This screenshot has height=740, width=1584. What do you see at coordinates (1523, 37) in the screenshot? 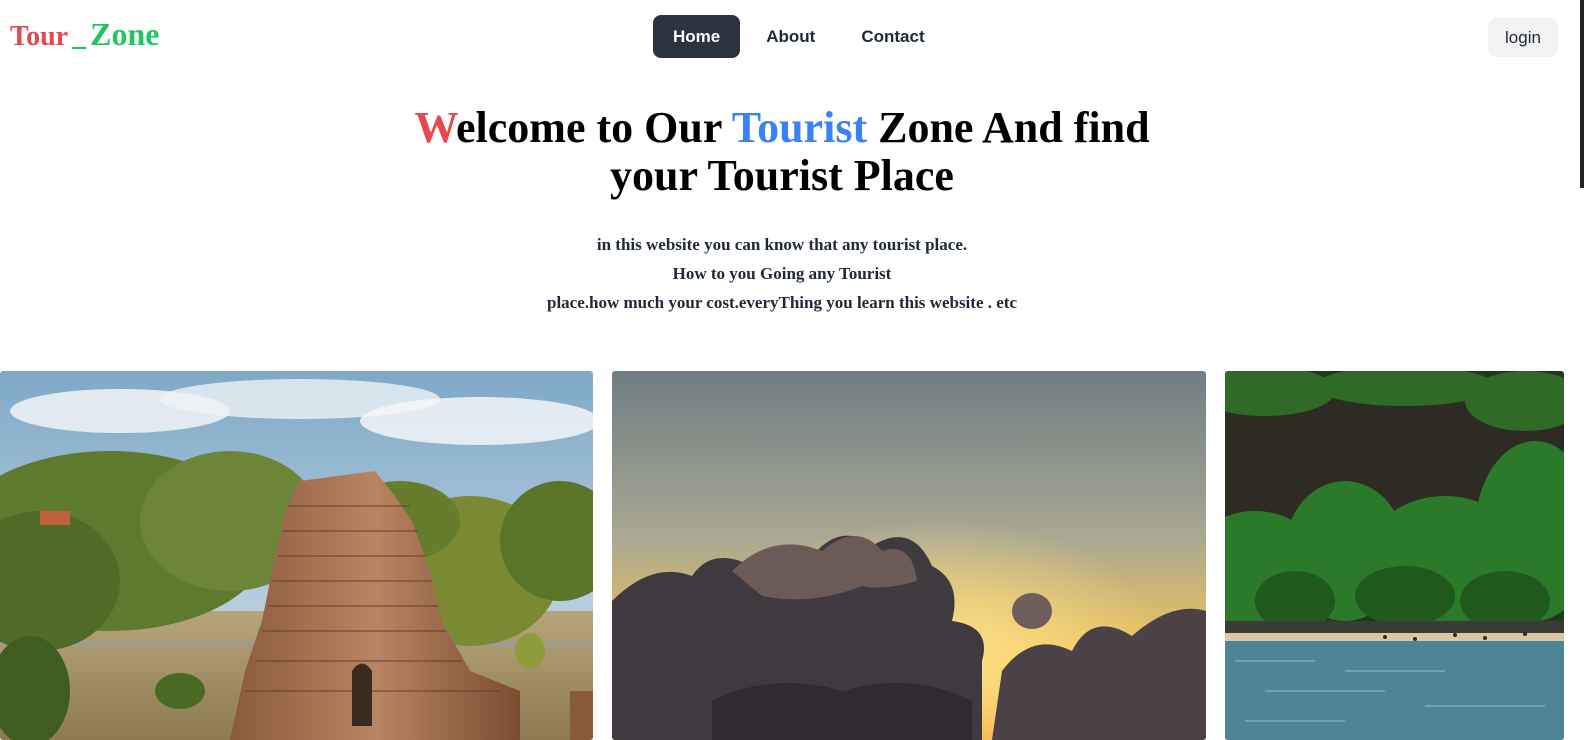
I see `login-button: login` at bounding box center [1523, 37].